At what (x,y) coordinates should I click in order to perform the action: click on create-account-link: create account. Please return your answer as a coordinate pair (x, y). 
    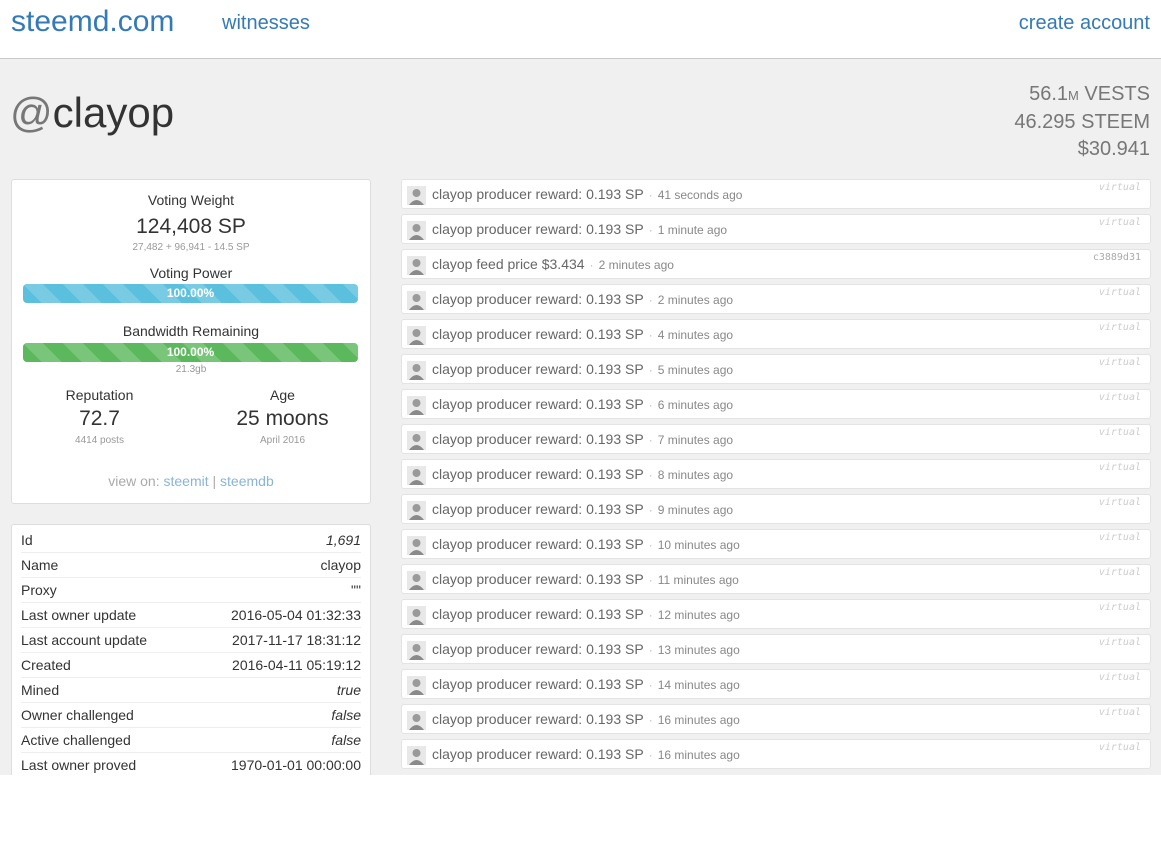
    Looking at the image, I should click on (1084, 23).